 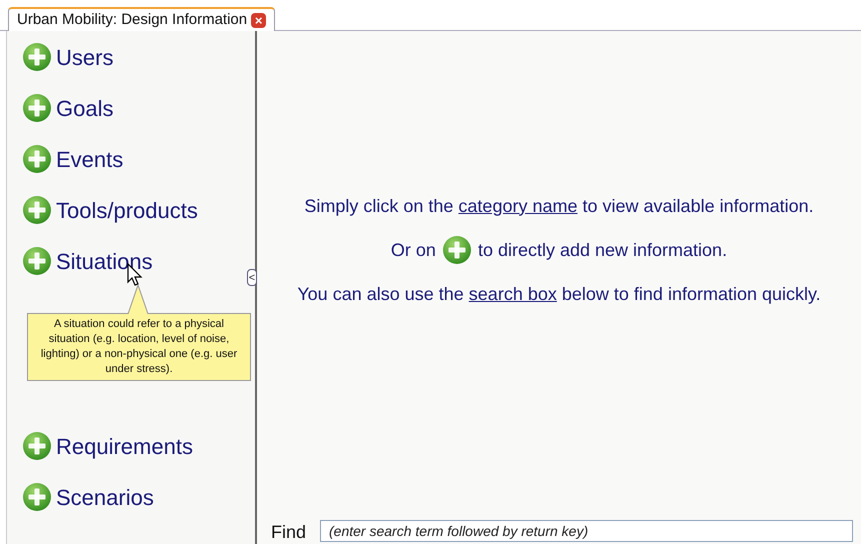 I want to click on instruction-text: You can also use the search box below to find information quickly., so click(x=559, y=294).